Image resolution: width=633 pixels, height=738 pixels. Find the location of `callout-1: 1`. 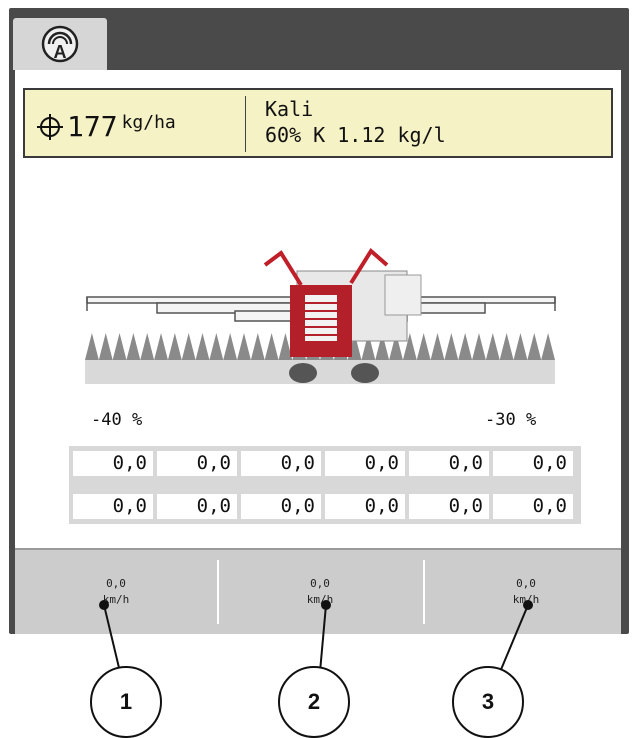

callout-1: 1 is located at coordinates (126, 702).